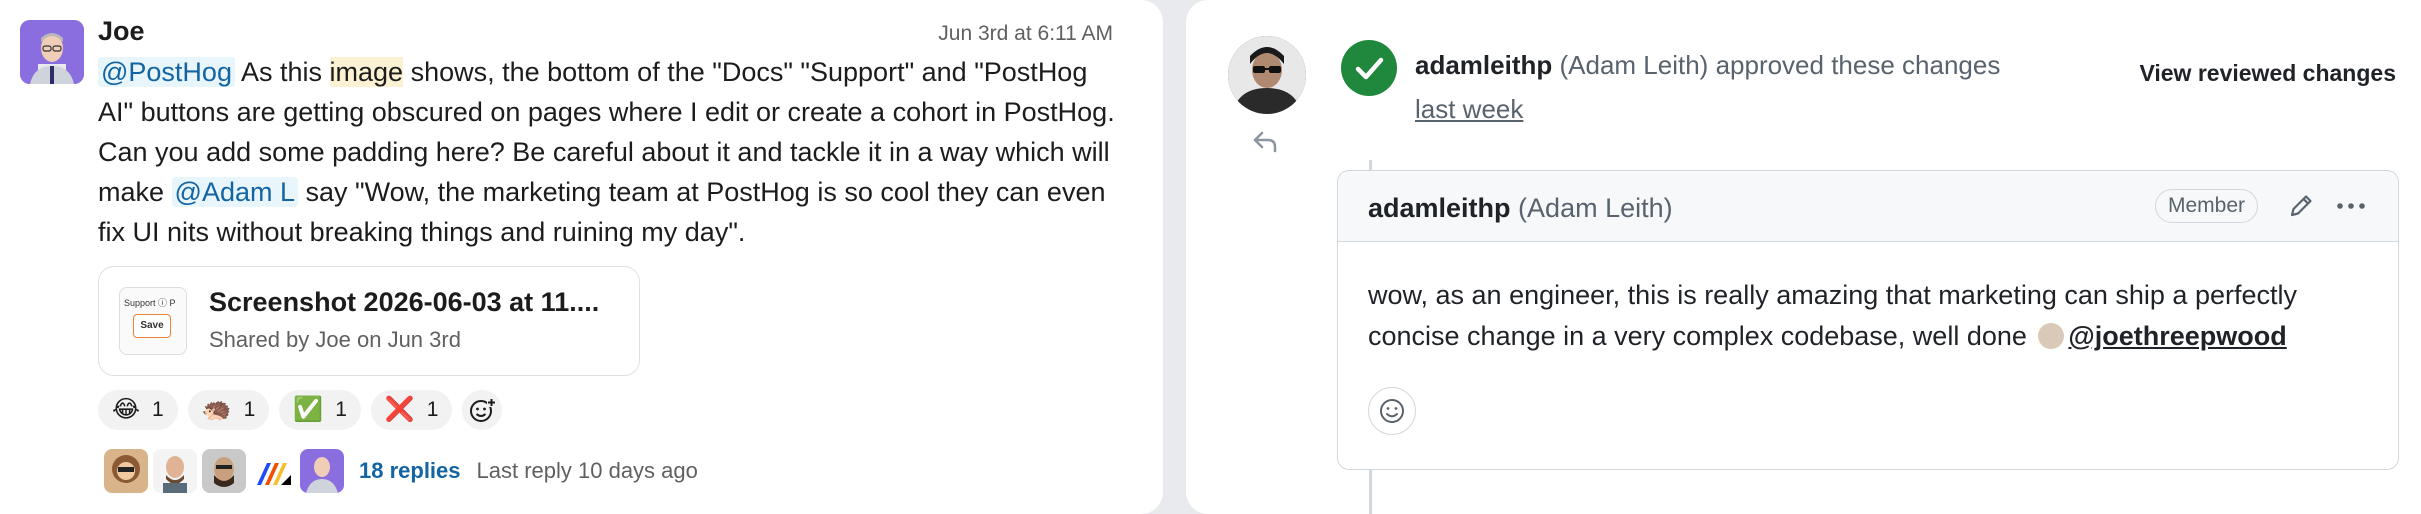 Image resolution: width=2421 pixels, height=514 pixels. I want to click on comment-author: adamleithp (Adam Leith), so click(1520, 208).